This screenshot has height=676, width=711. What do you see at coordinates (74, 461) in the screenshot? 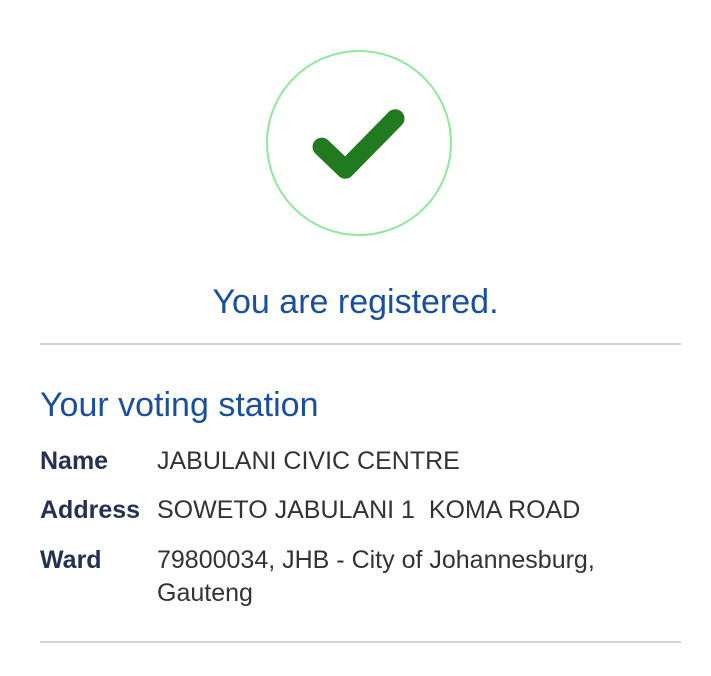
I see `station-name-label: Name` at bounding box center [74, 461].